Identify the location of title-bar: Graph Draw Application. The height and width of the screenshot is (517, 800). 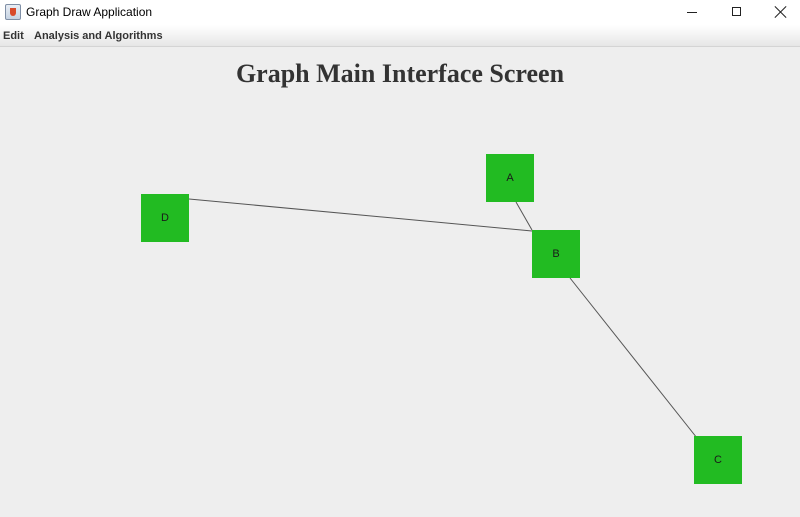
(400, 12).